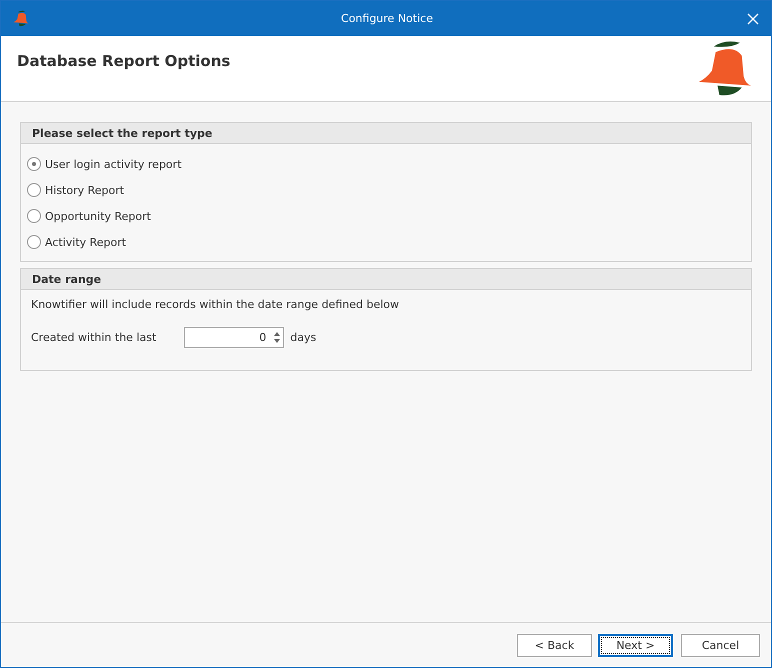 The width and height of the screenshot is (772, 668). Describe the element at coordinates (635, 645) in the screenshot. I see `dialog-button: Next >` at that location.